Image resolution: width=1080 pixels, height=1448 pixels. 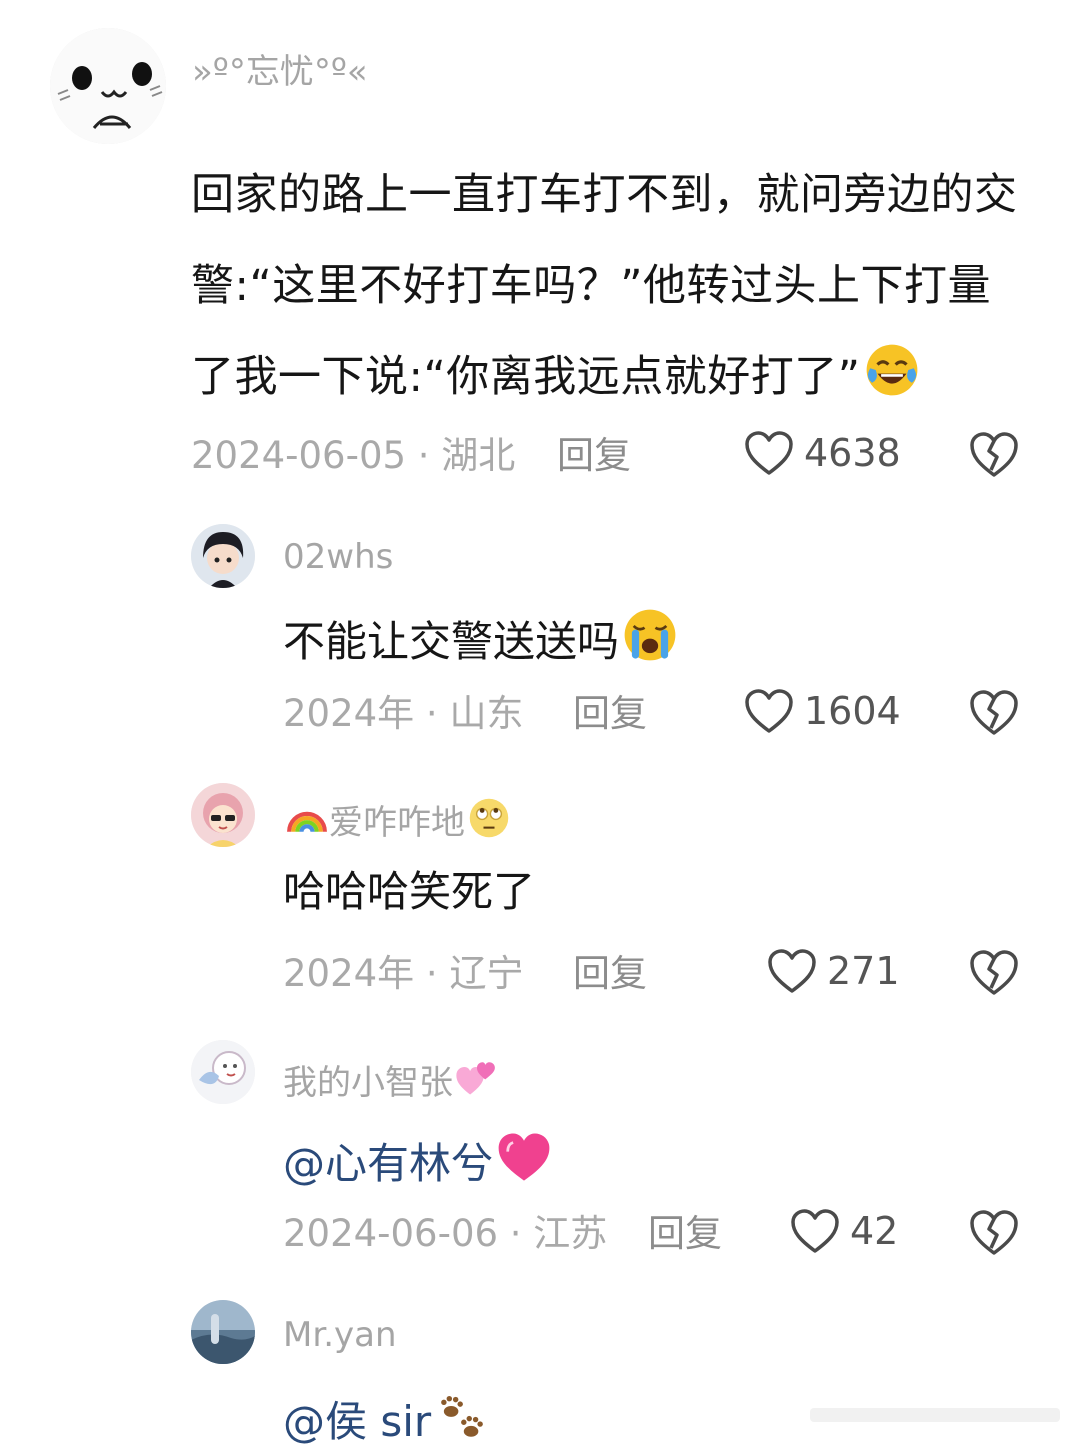 What do you see at coordinates (397, 823) in the screenshot?
I see `username: 爱咋咋地` at bounding box center [397, 823].